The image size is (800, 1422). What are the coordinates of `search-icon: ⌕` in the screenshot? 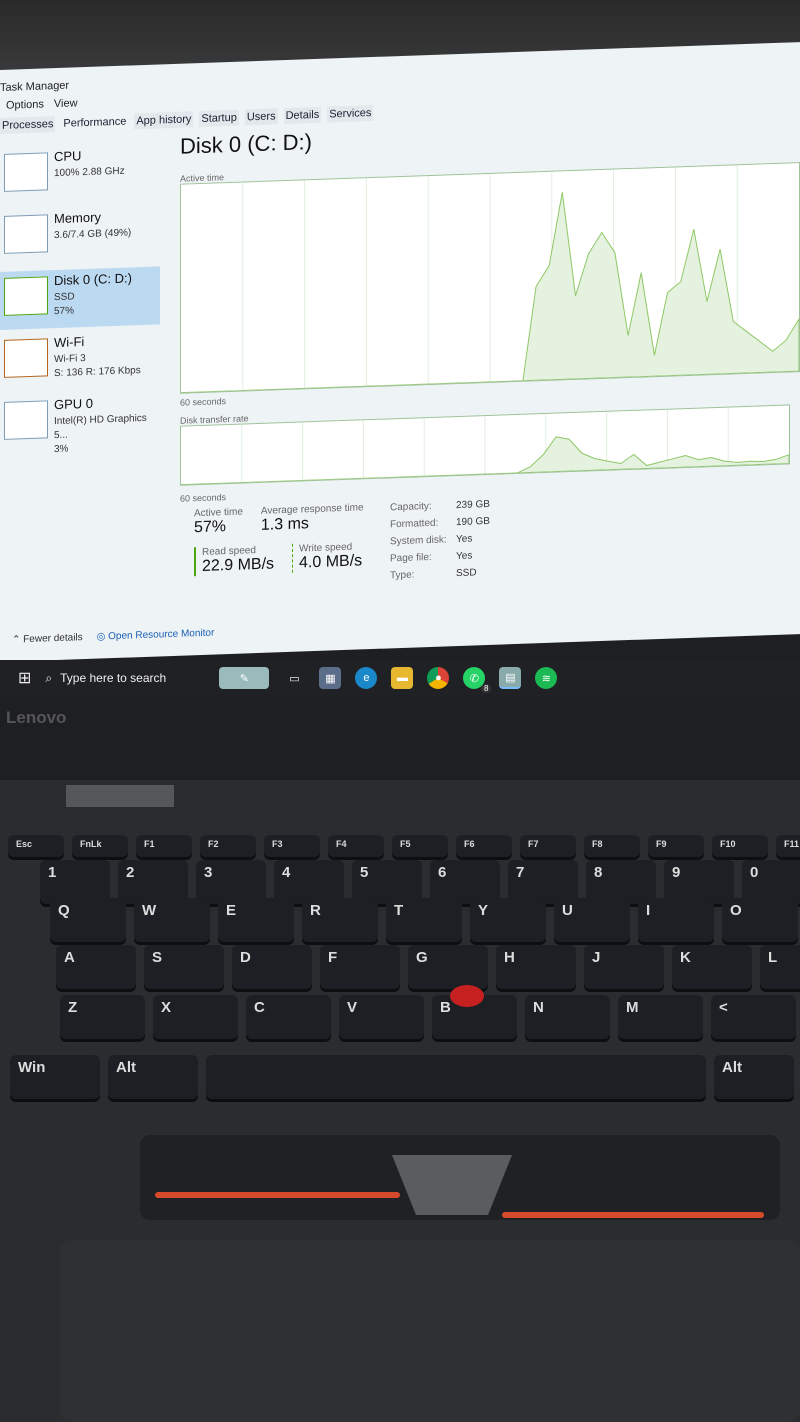 It's located at (49, 677).